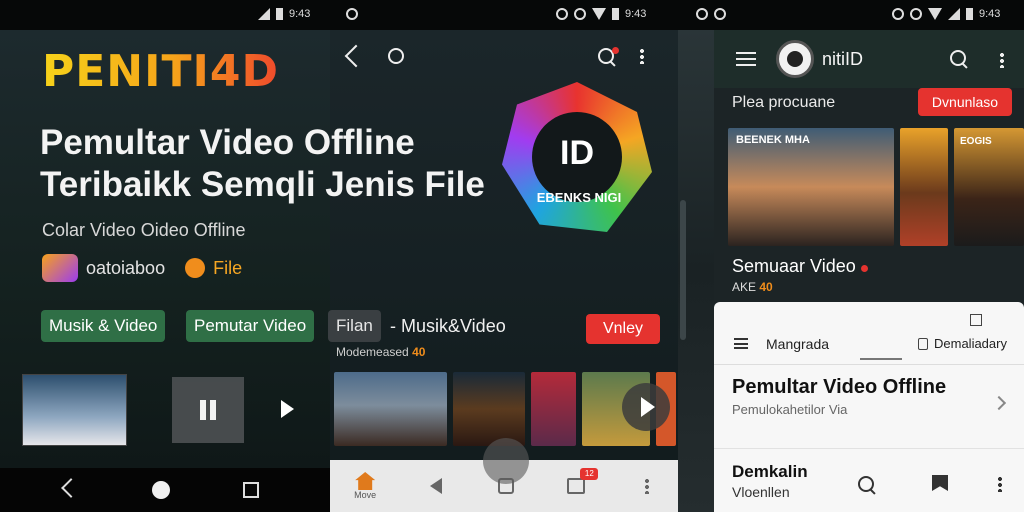 This screenshot has width=1024, height=512. I want to click on divider-strip, so click(696, 271).